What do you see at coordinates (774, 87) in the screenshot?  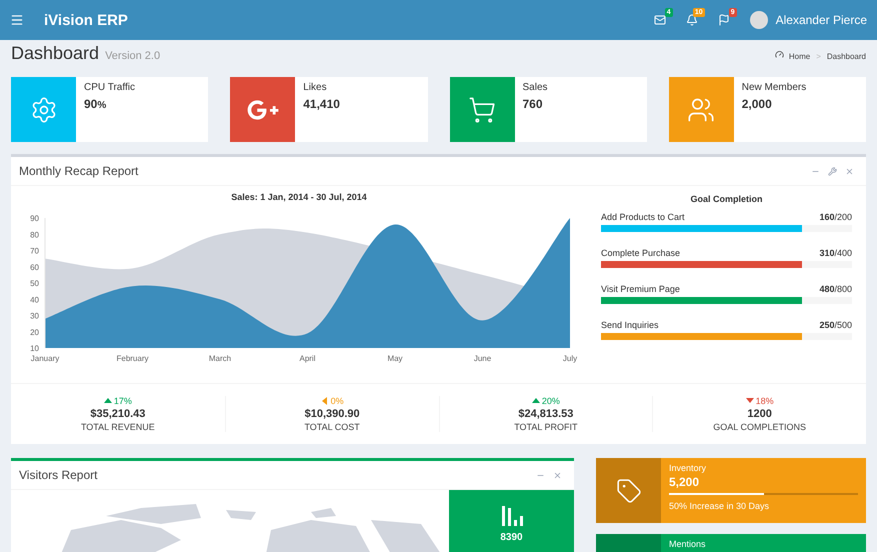 I see `info-label: New Members` at bounding box center [774, 87].